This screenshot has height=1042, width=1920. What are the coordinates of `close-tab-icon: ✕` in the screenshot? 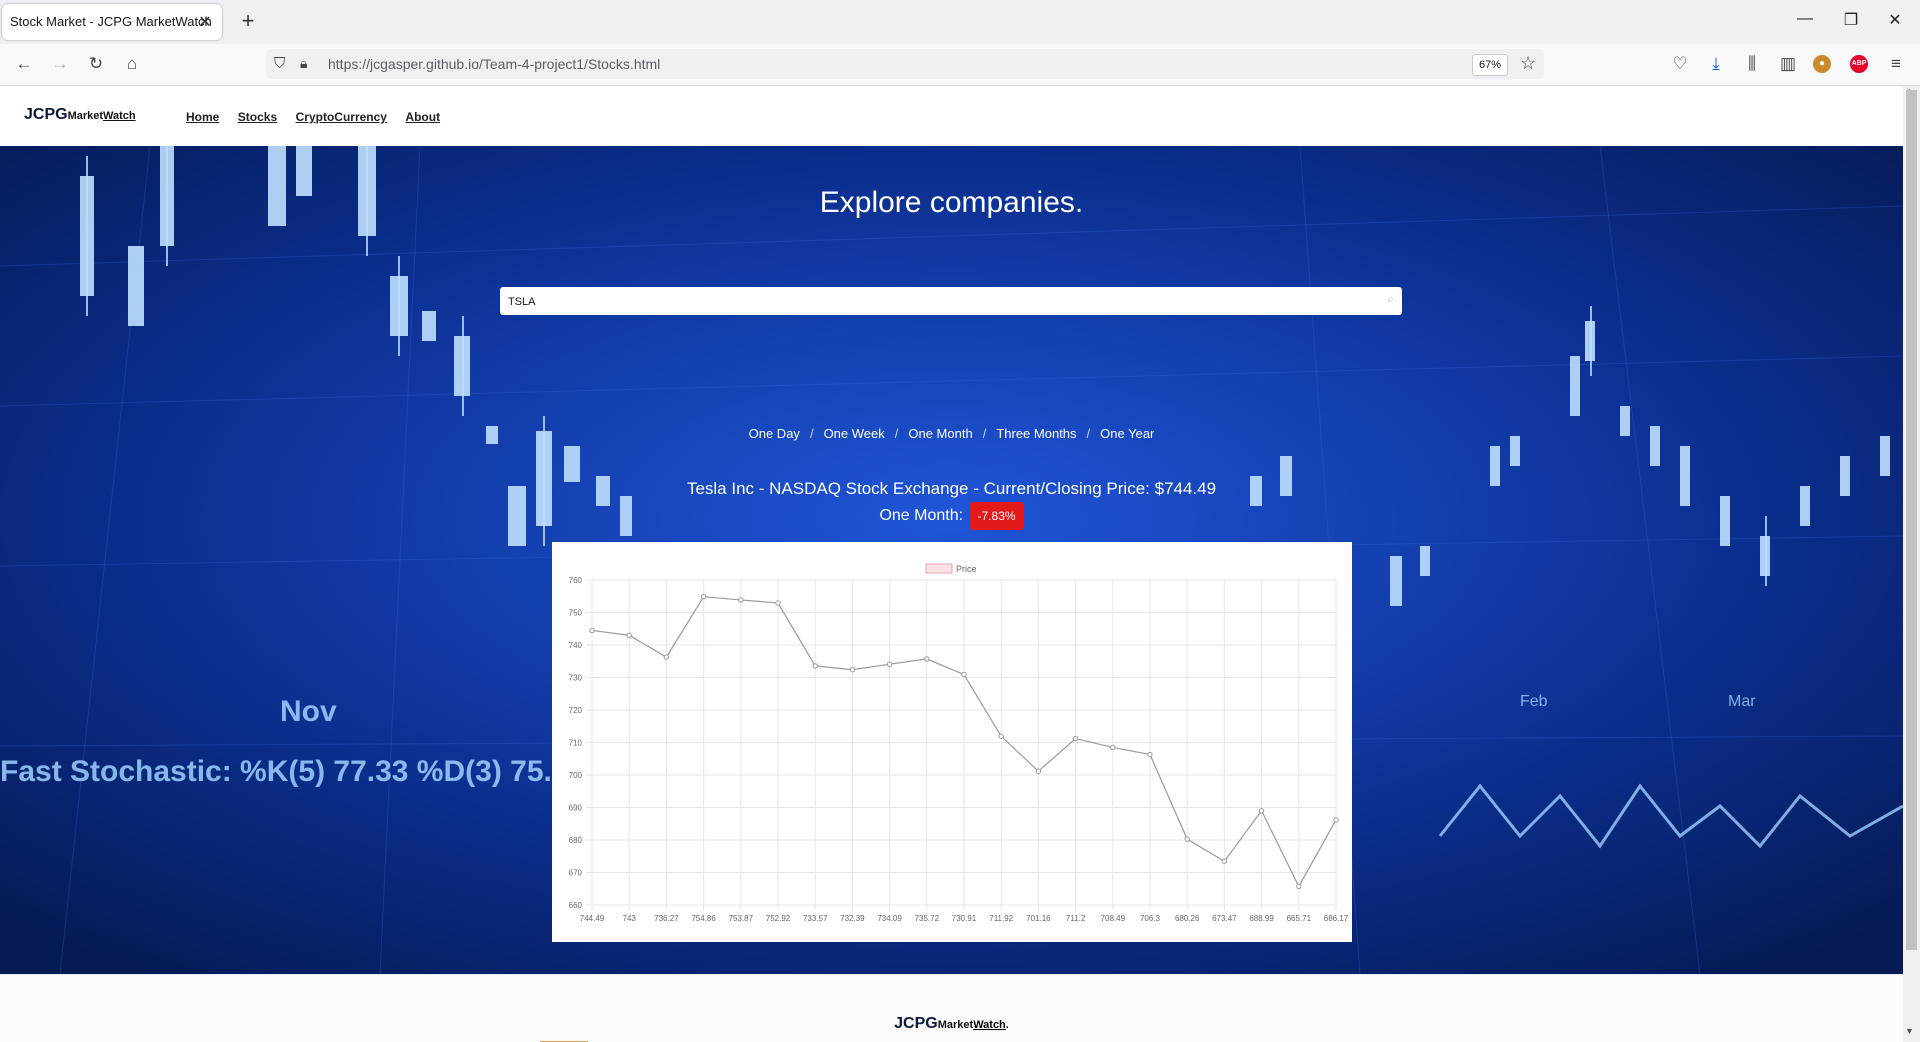 It's located at (205, 22).